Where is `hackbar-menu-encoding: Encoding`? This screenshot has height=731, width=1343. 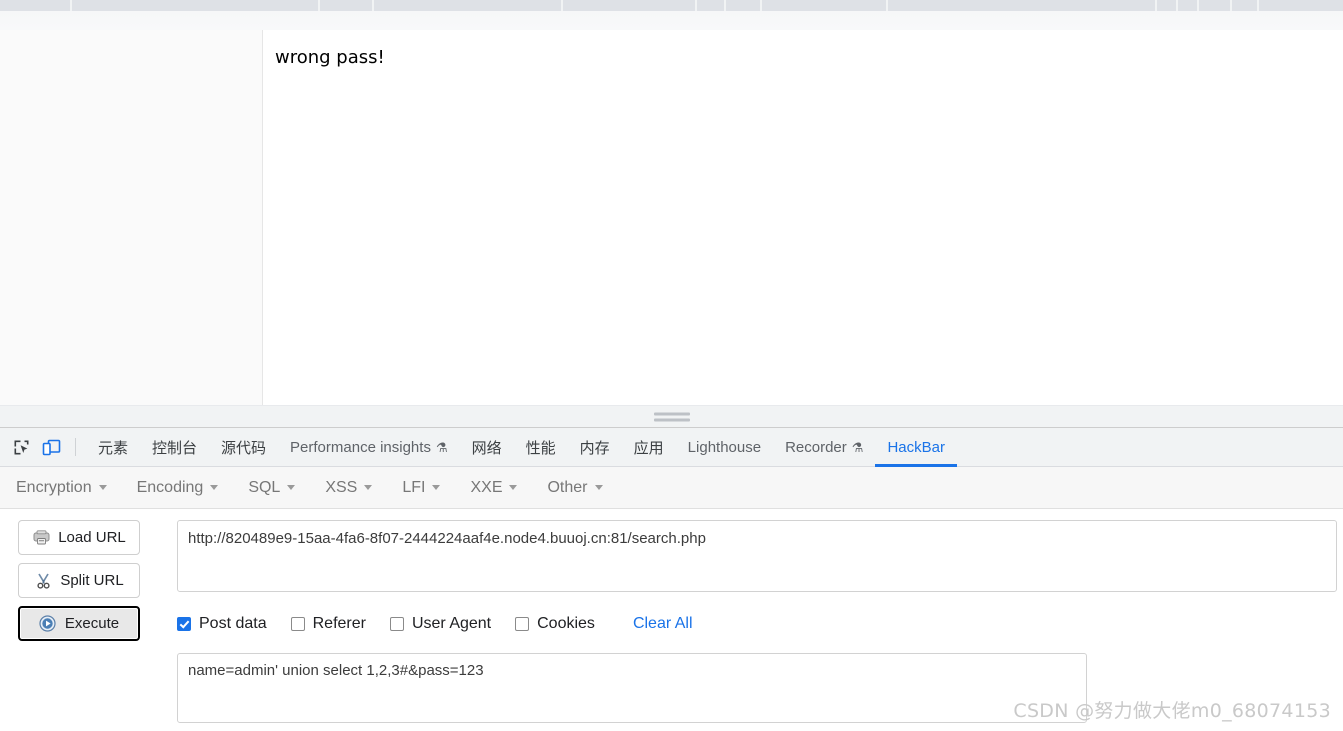 hackbar-menu-encoding: Encoding is located at coordinates (178, 488).